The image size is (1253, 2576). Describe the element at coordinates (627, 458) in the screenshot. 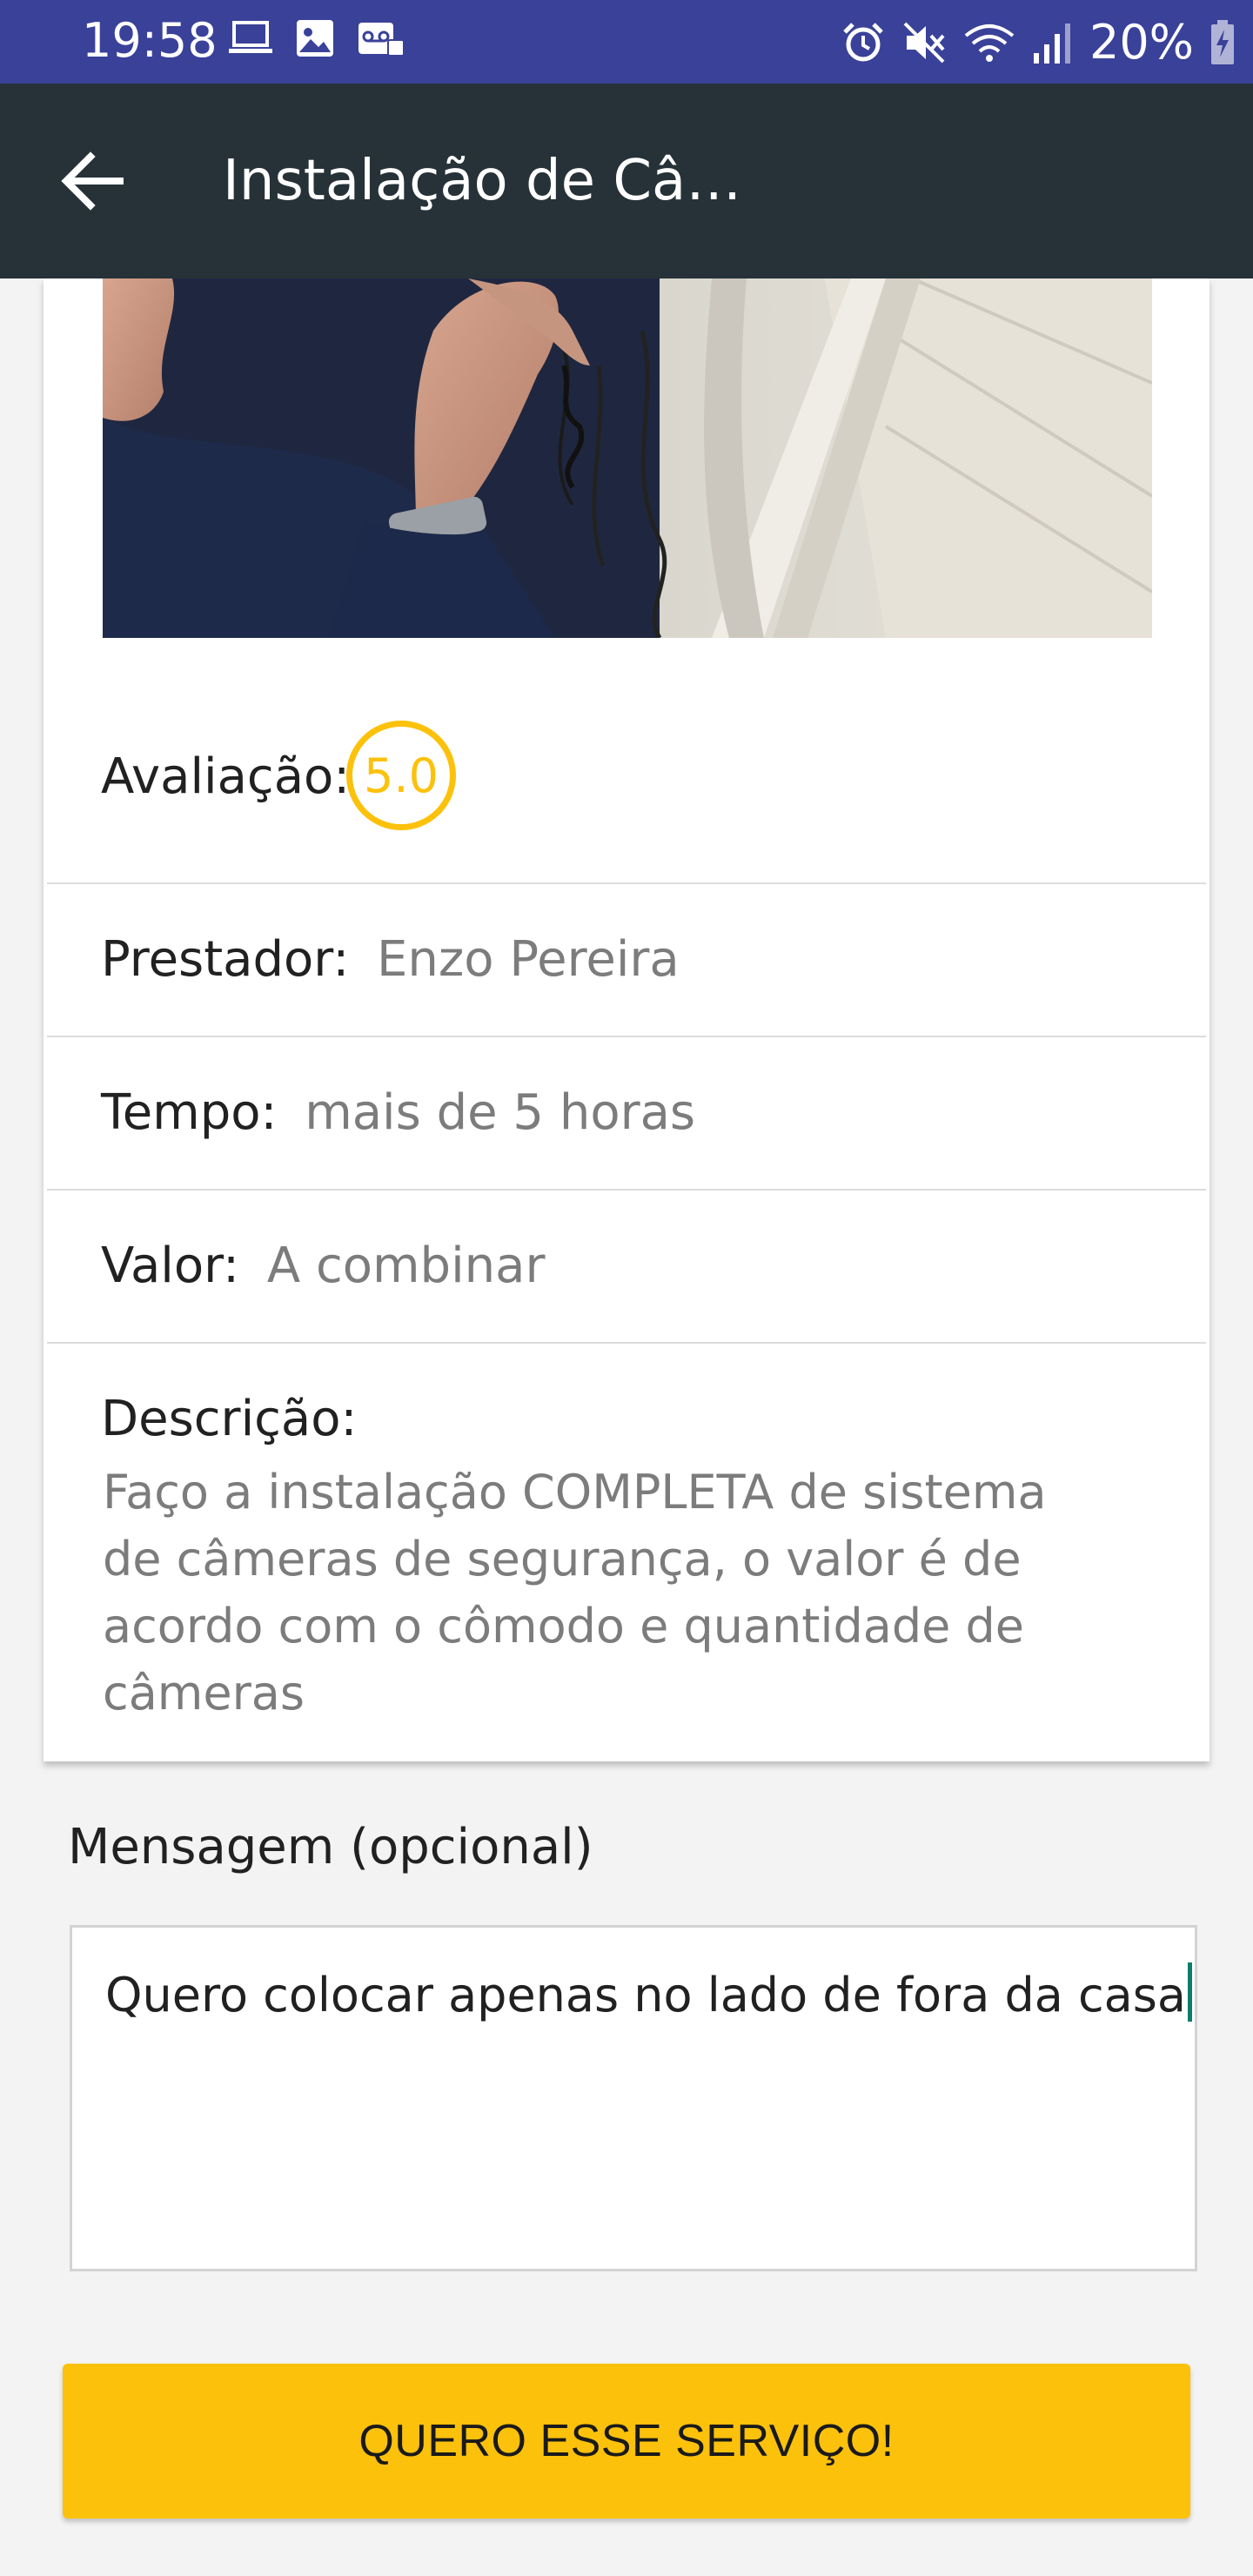

I see `service-photo` at that location.